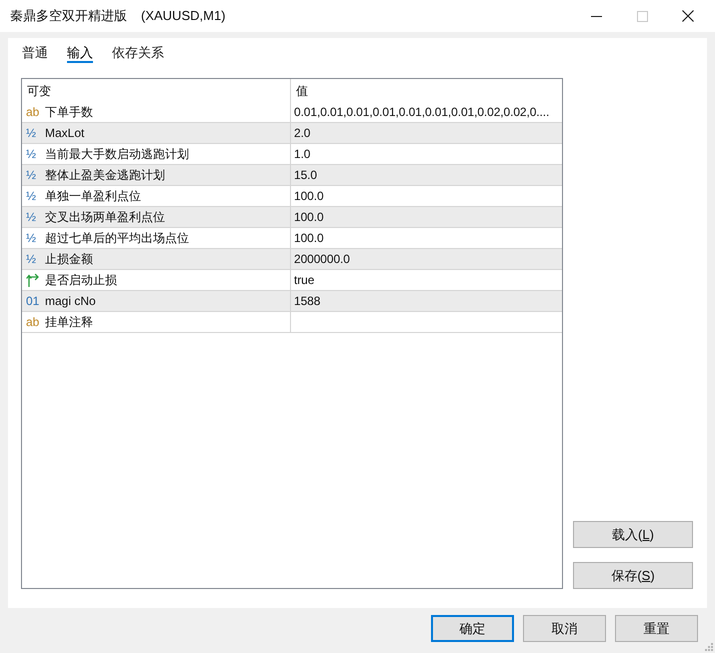 Image resolution: width=715 pixels, height=653 pixels. I want to click on parameter-name: MaxLot, so click(64, 133).